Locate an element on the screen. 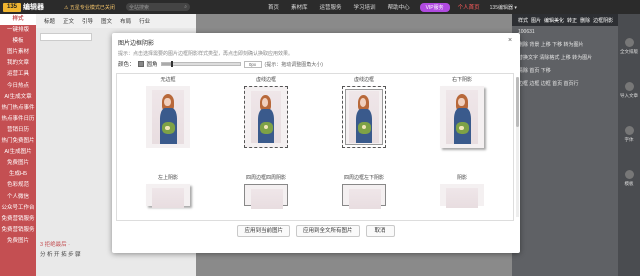 This screenshot has width=640, height=276. tool-template: 模板 is located at coordinates (629, 178).